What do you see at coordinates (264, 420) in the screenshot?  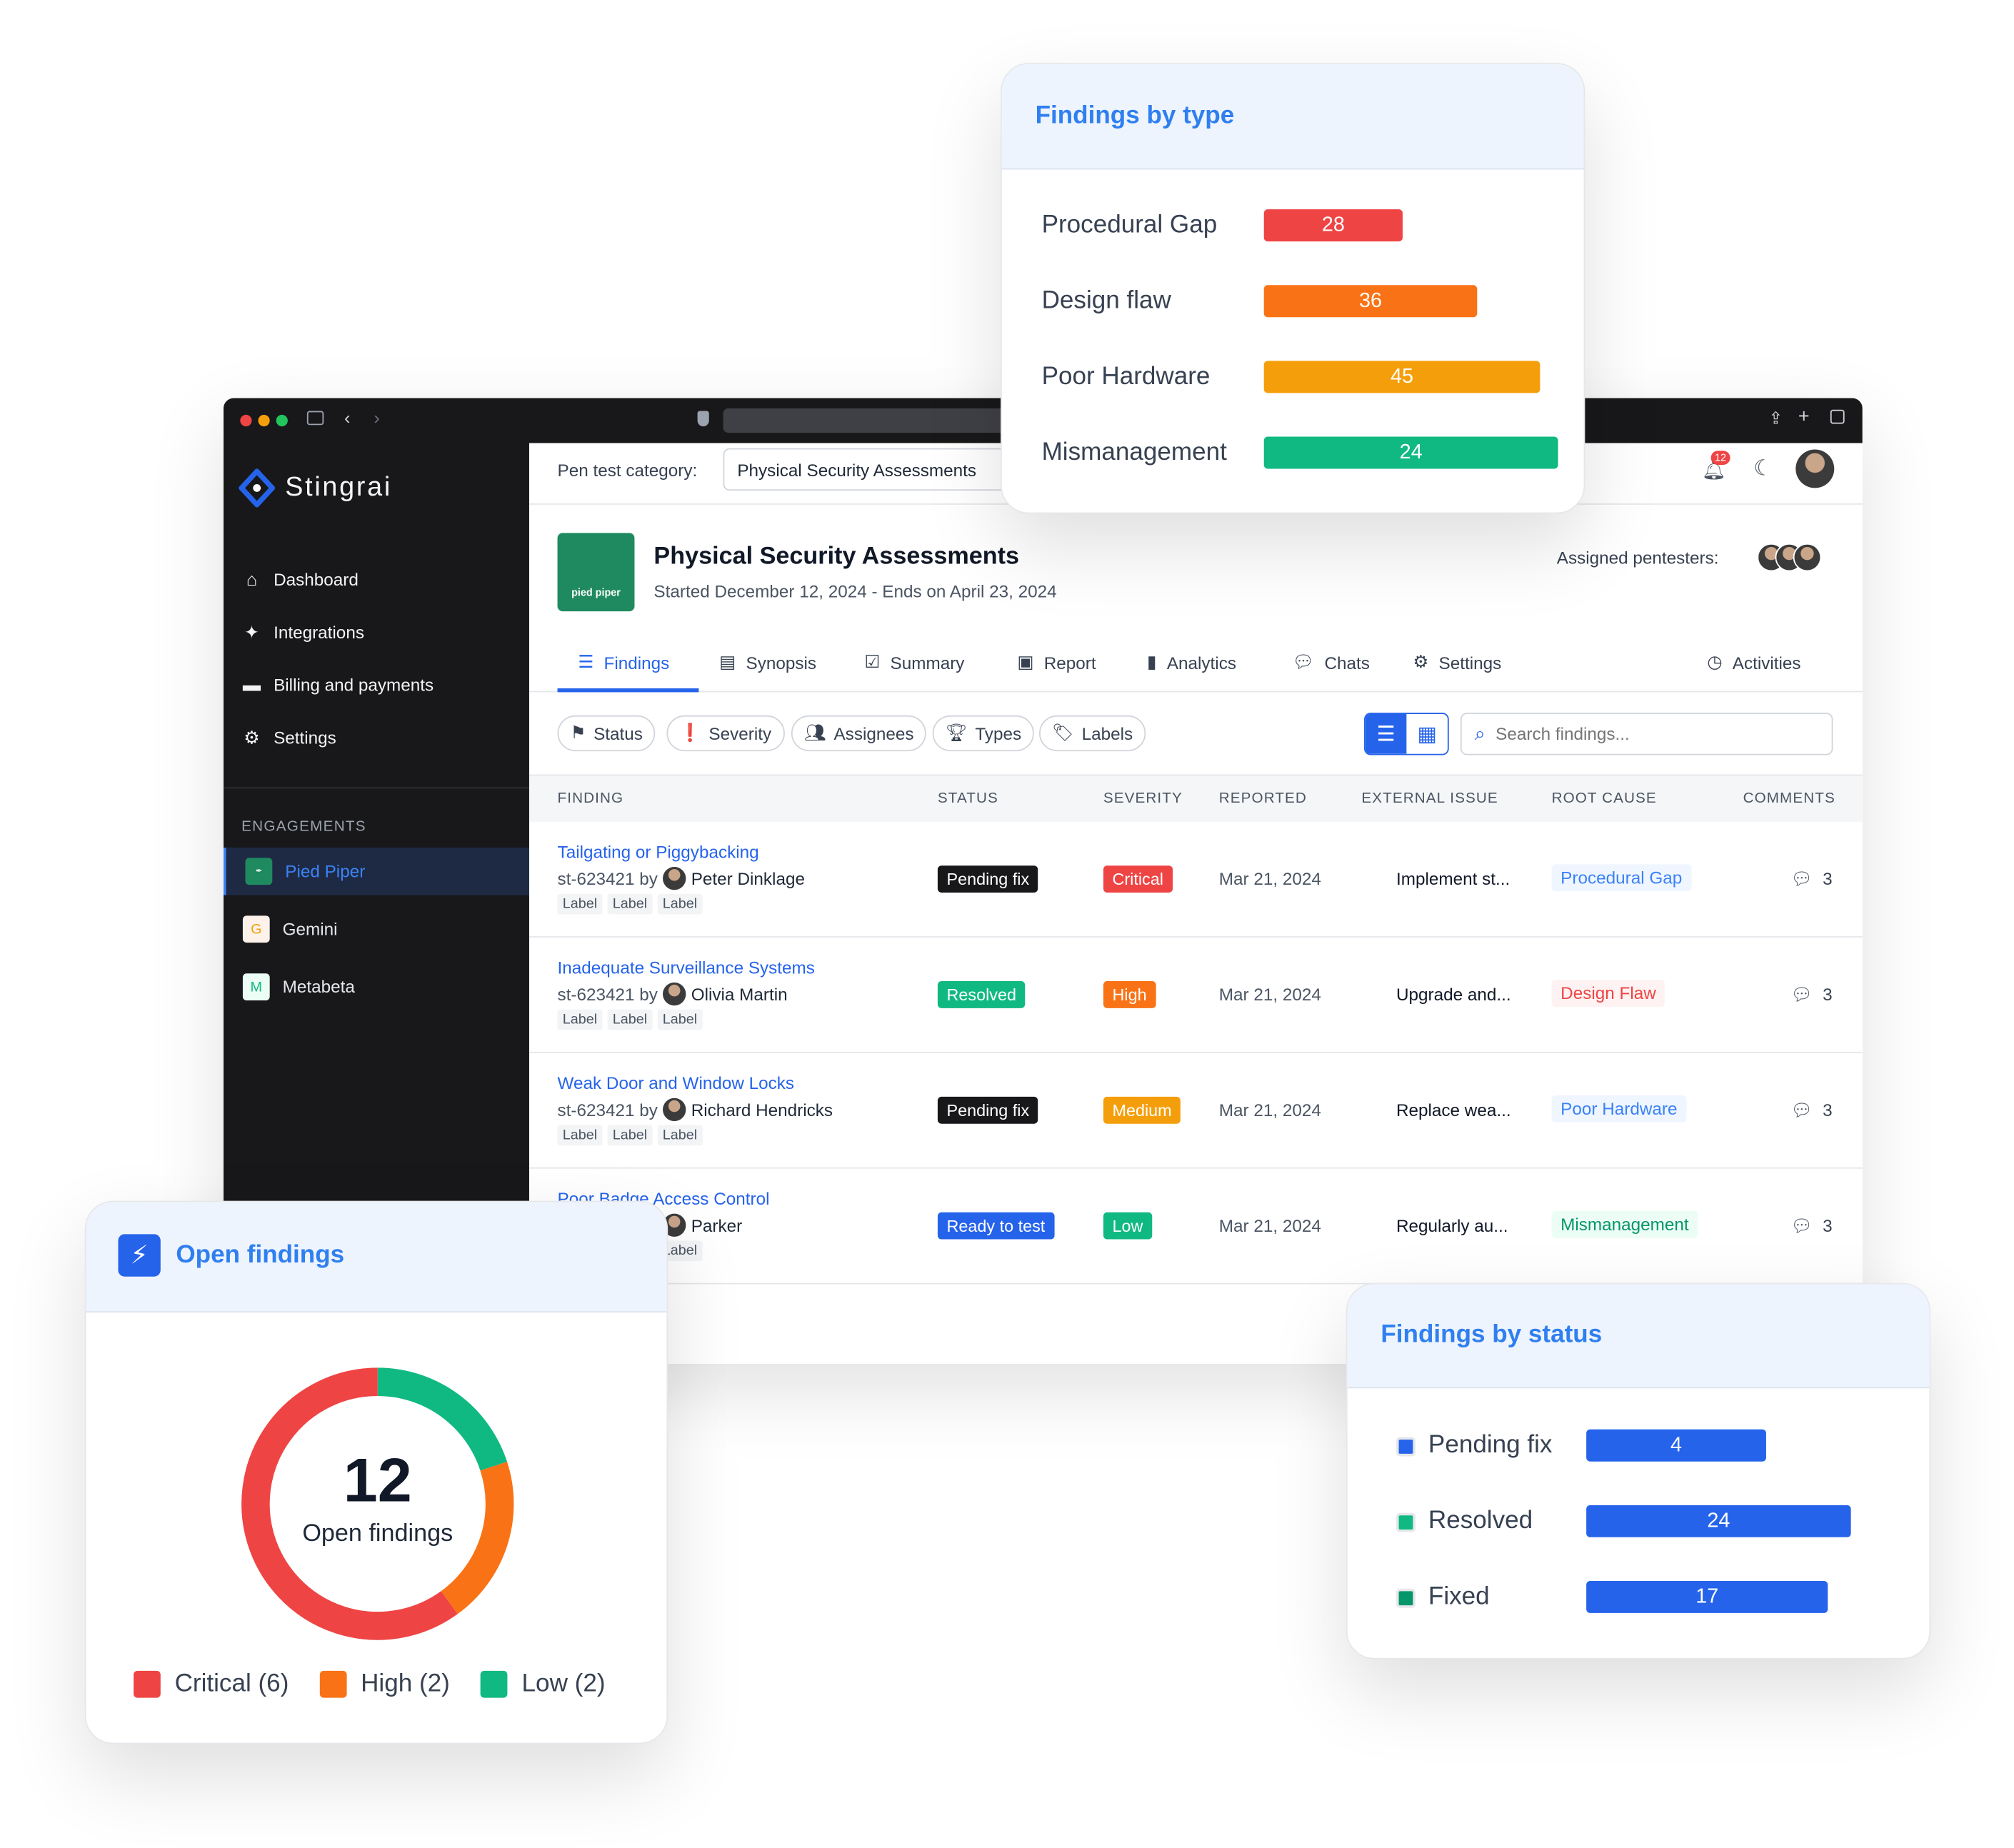 I see `minimize-window-button` at bounding box center [264, 420].